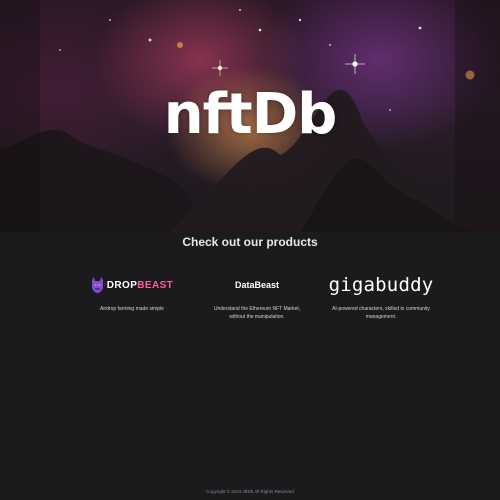  I want to click on gigabuddy-logo: gigabuddy, so click(381, 285).